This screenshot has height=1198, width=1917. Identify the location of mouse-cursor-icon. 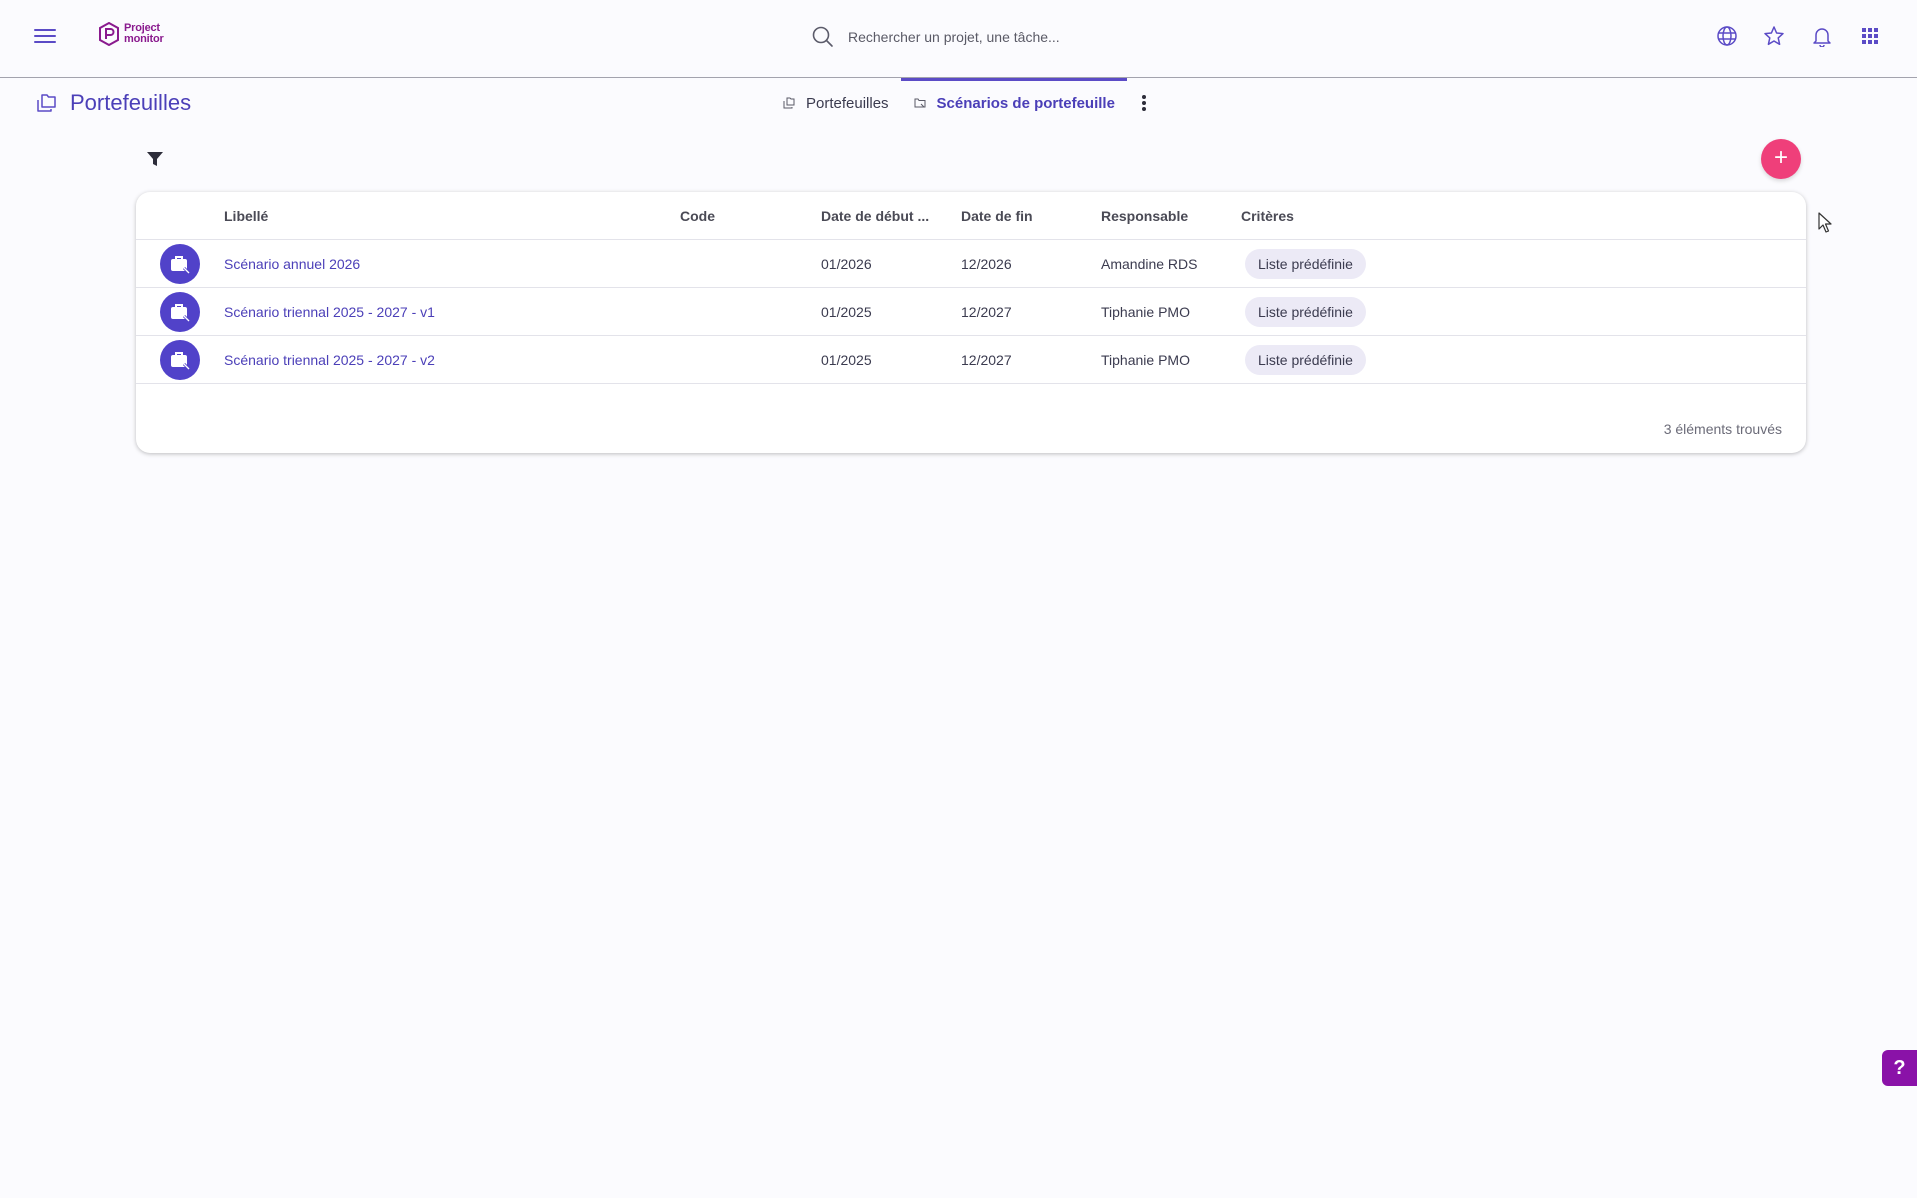
(1825, 222).